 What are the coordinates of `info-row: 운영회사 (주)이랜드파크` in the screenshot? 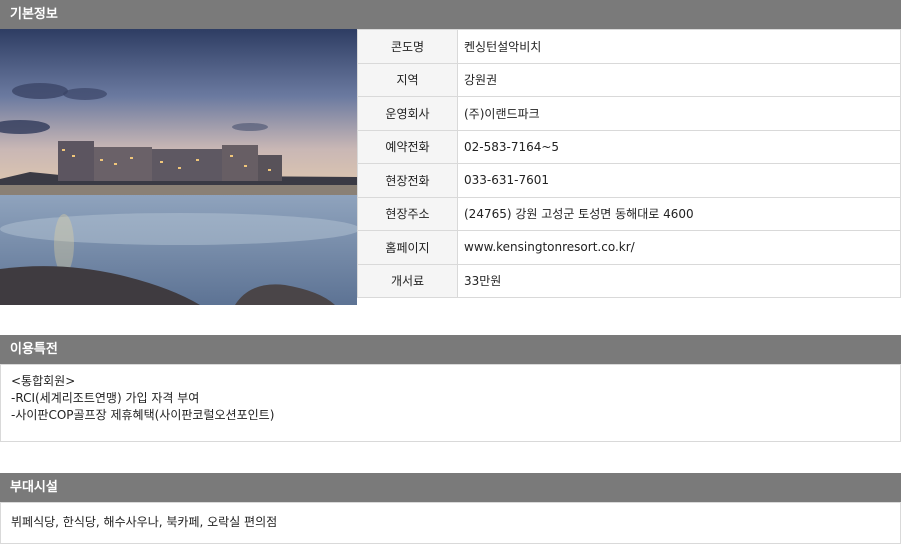 It's located at (629, 113).